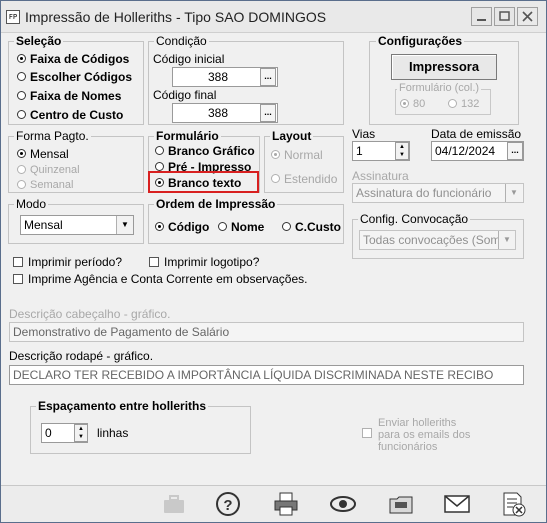 The height and width of the screenshot is (523, 547). I want to click on imprimir-logotipo-checkbox: Imprimir logotipo?, so click(204, 262).